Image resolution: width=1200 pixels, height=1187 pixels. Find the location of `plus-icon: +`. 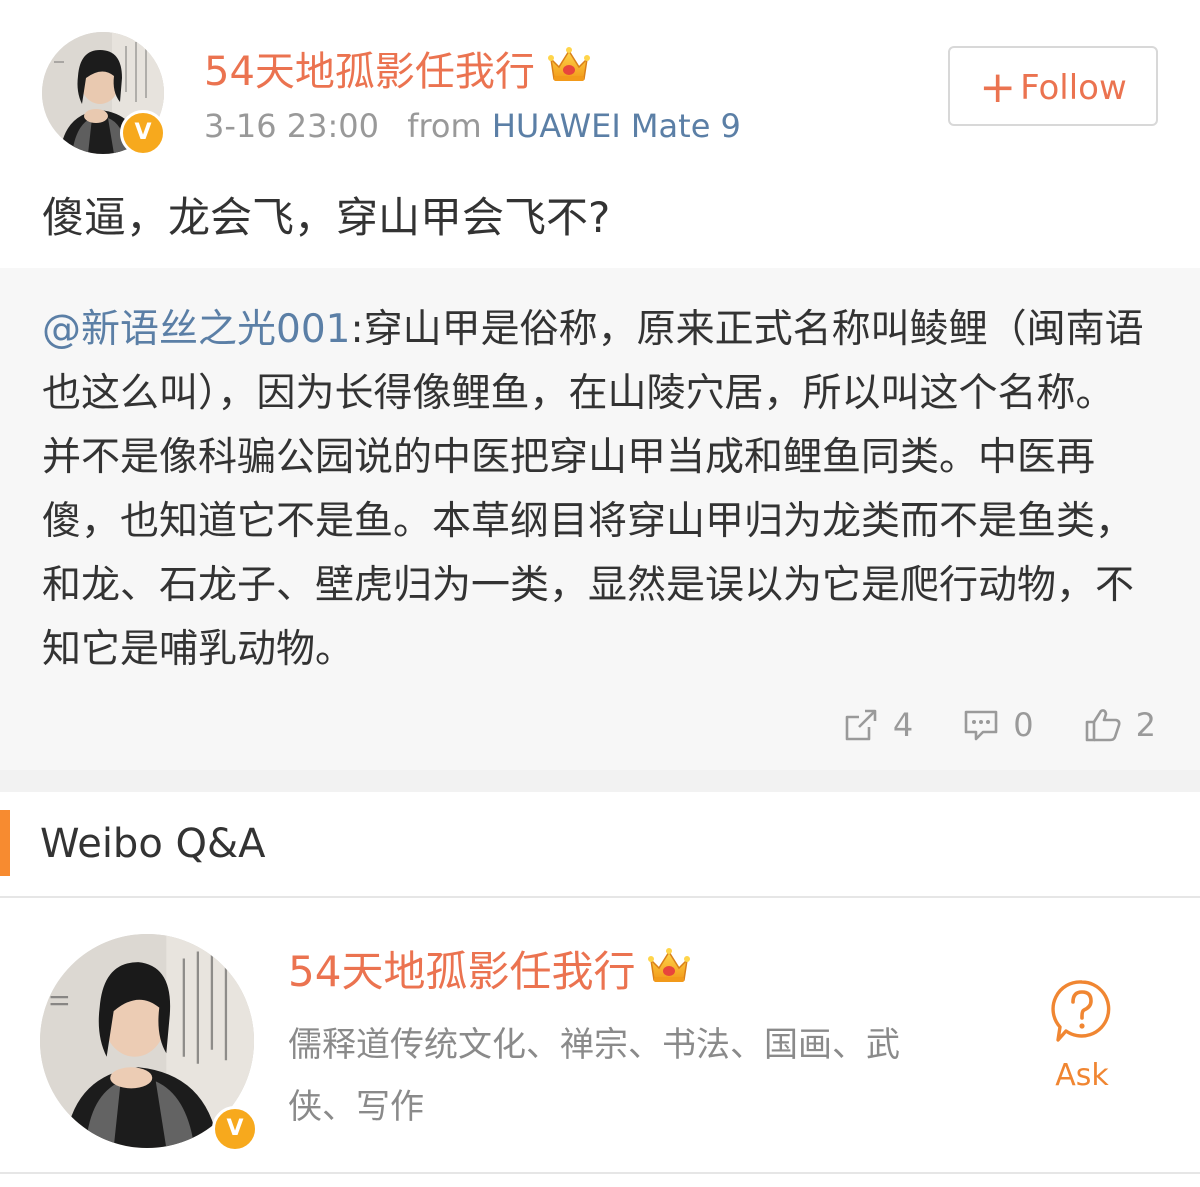

plus-icon: + is located at coordinates (998, 87).